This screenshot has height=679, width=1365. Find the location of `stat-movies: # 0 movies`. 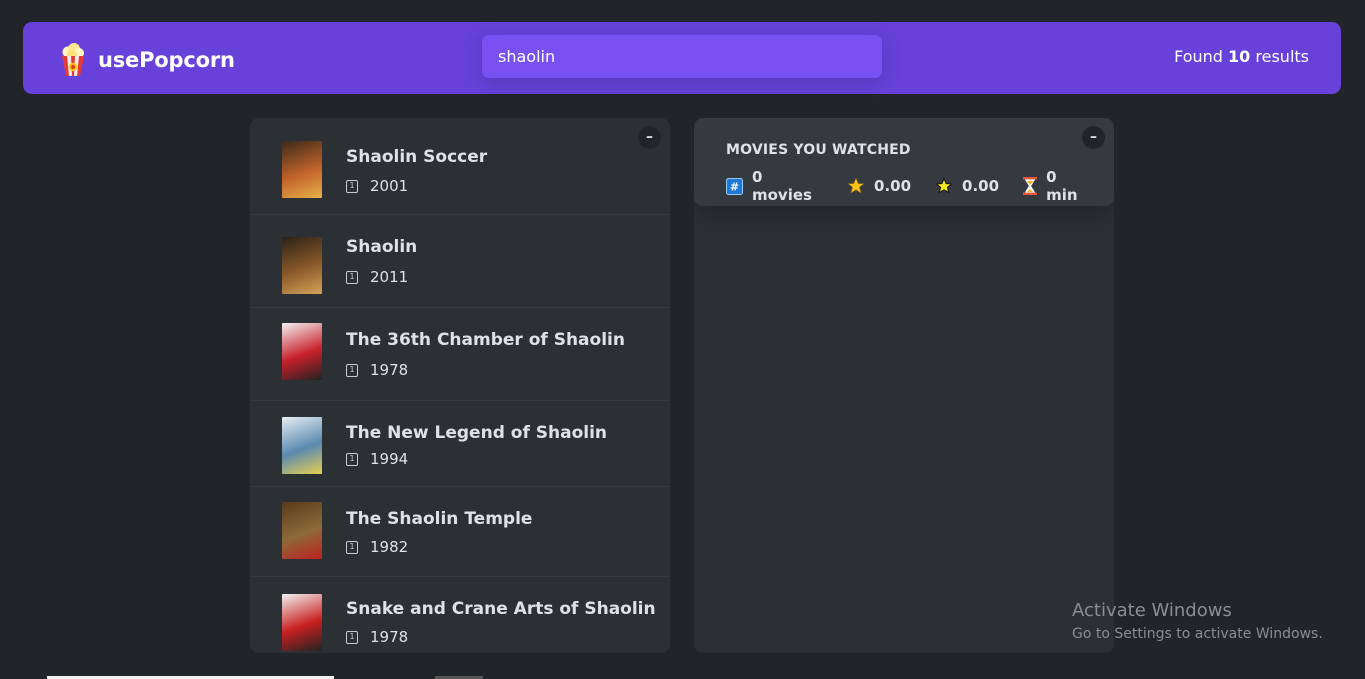

stat-movies: # 0 movies is located at coordinates (774, 186).